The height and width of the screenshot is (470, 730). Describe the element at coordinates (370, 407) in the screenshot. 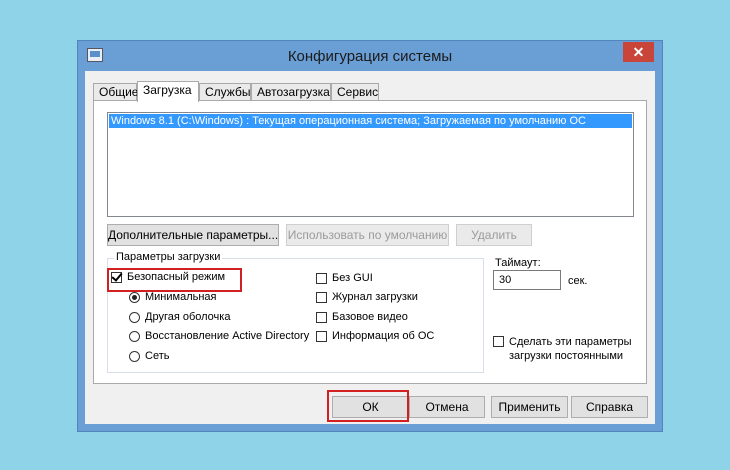

I see `ok-button: ОК` at that location.